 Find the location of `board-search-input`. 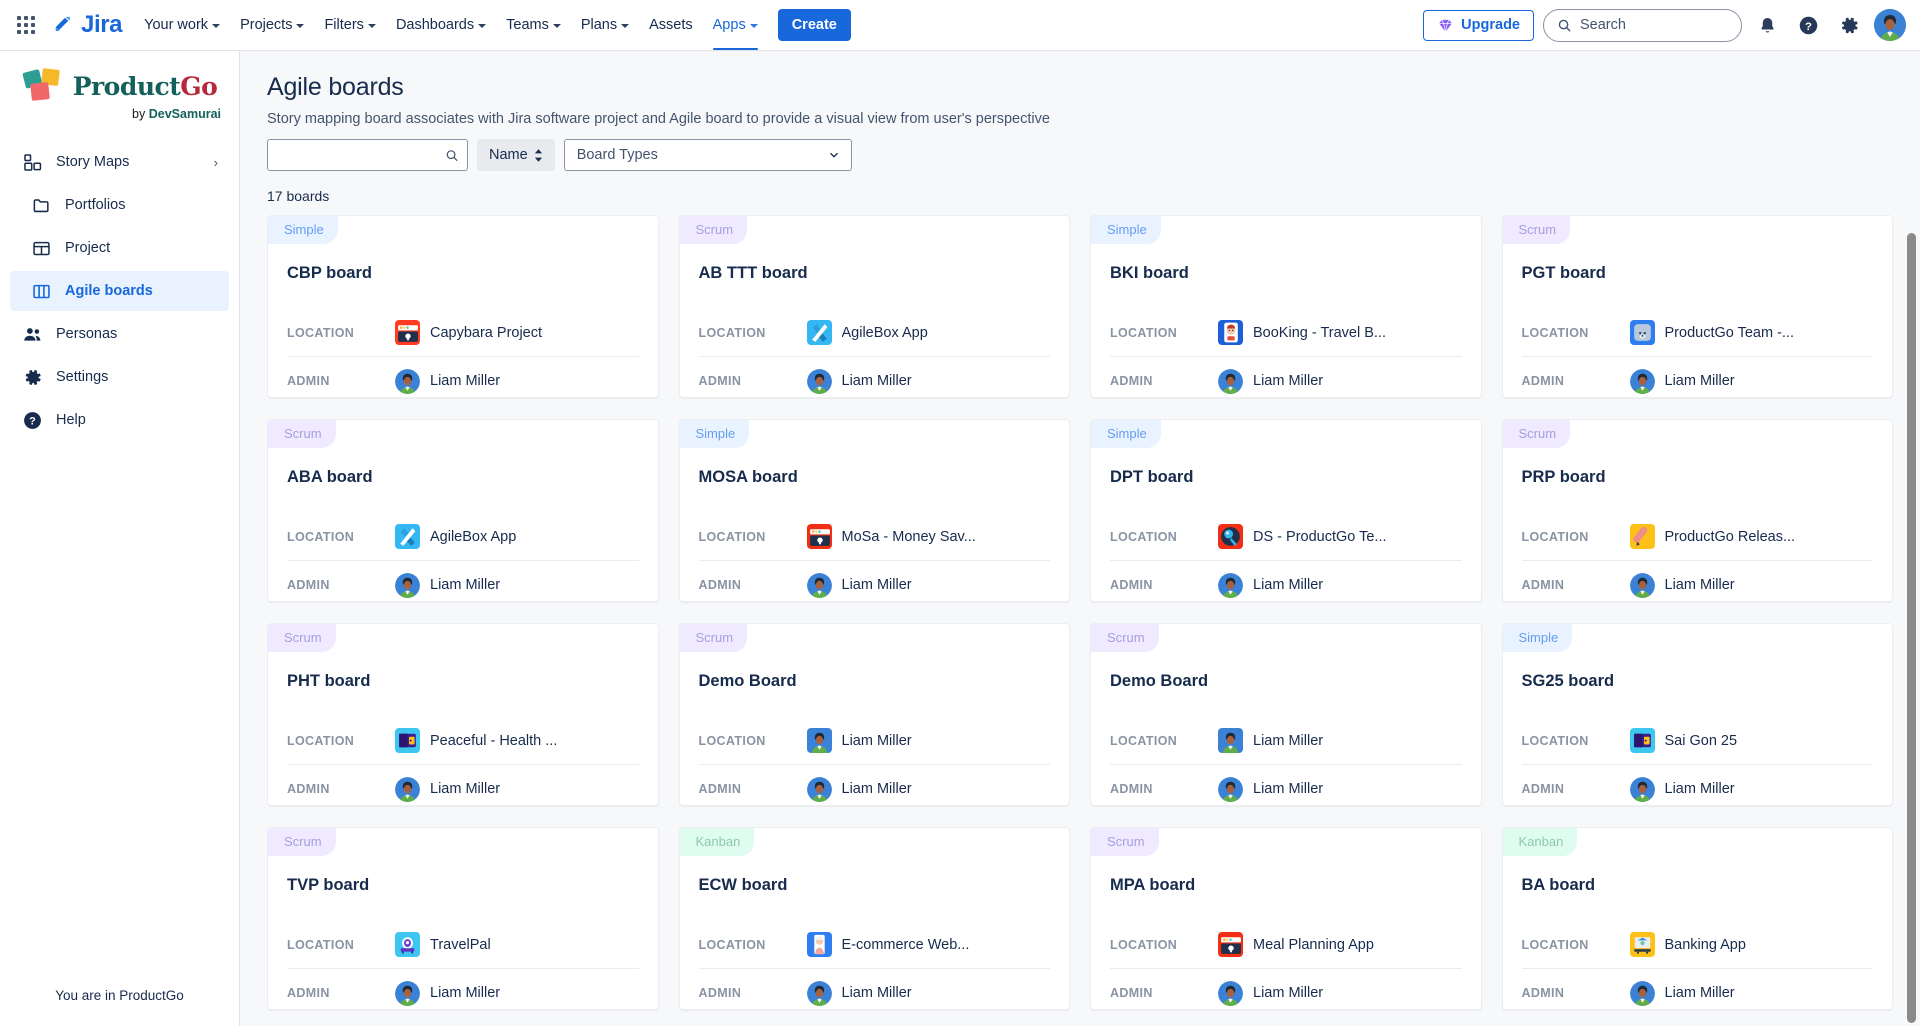

board-search-input is located at coordinates (367, 155).